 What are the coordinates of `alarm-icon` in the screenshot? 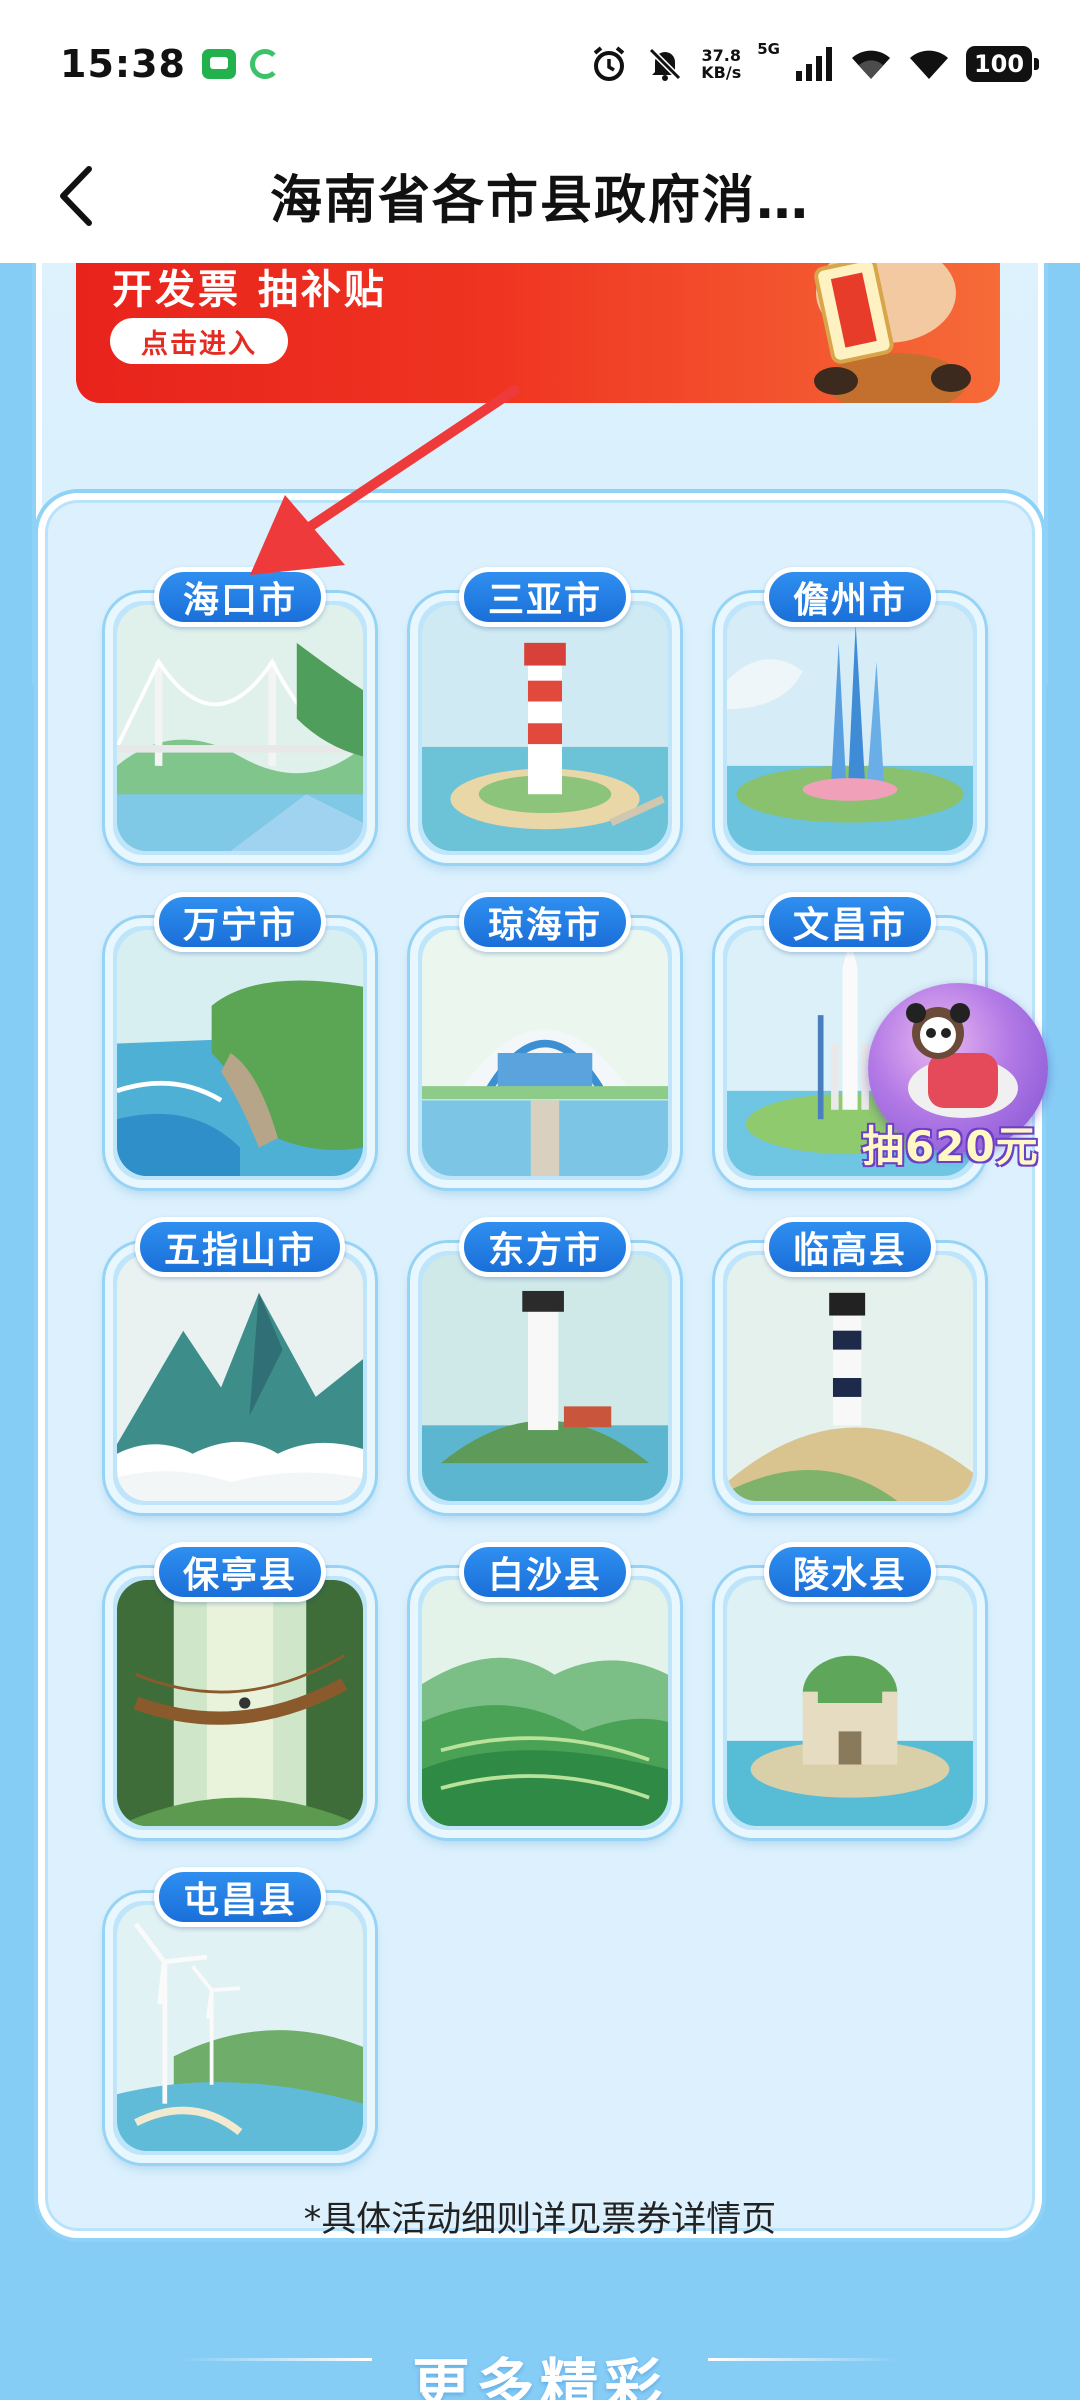 It's located at (609, 64).